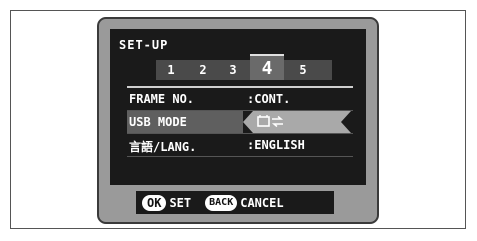  What do you see at coordinates (180, 202) in the screenshot?
I see `set-label: SET` at bounding box center [180, 202].